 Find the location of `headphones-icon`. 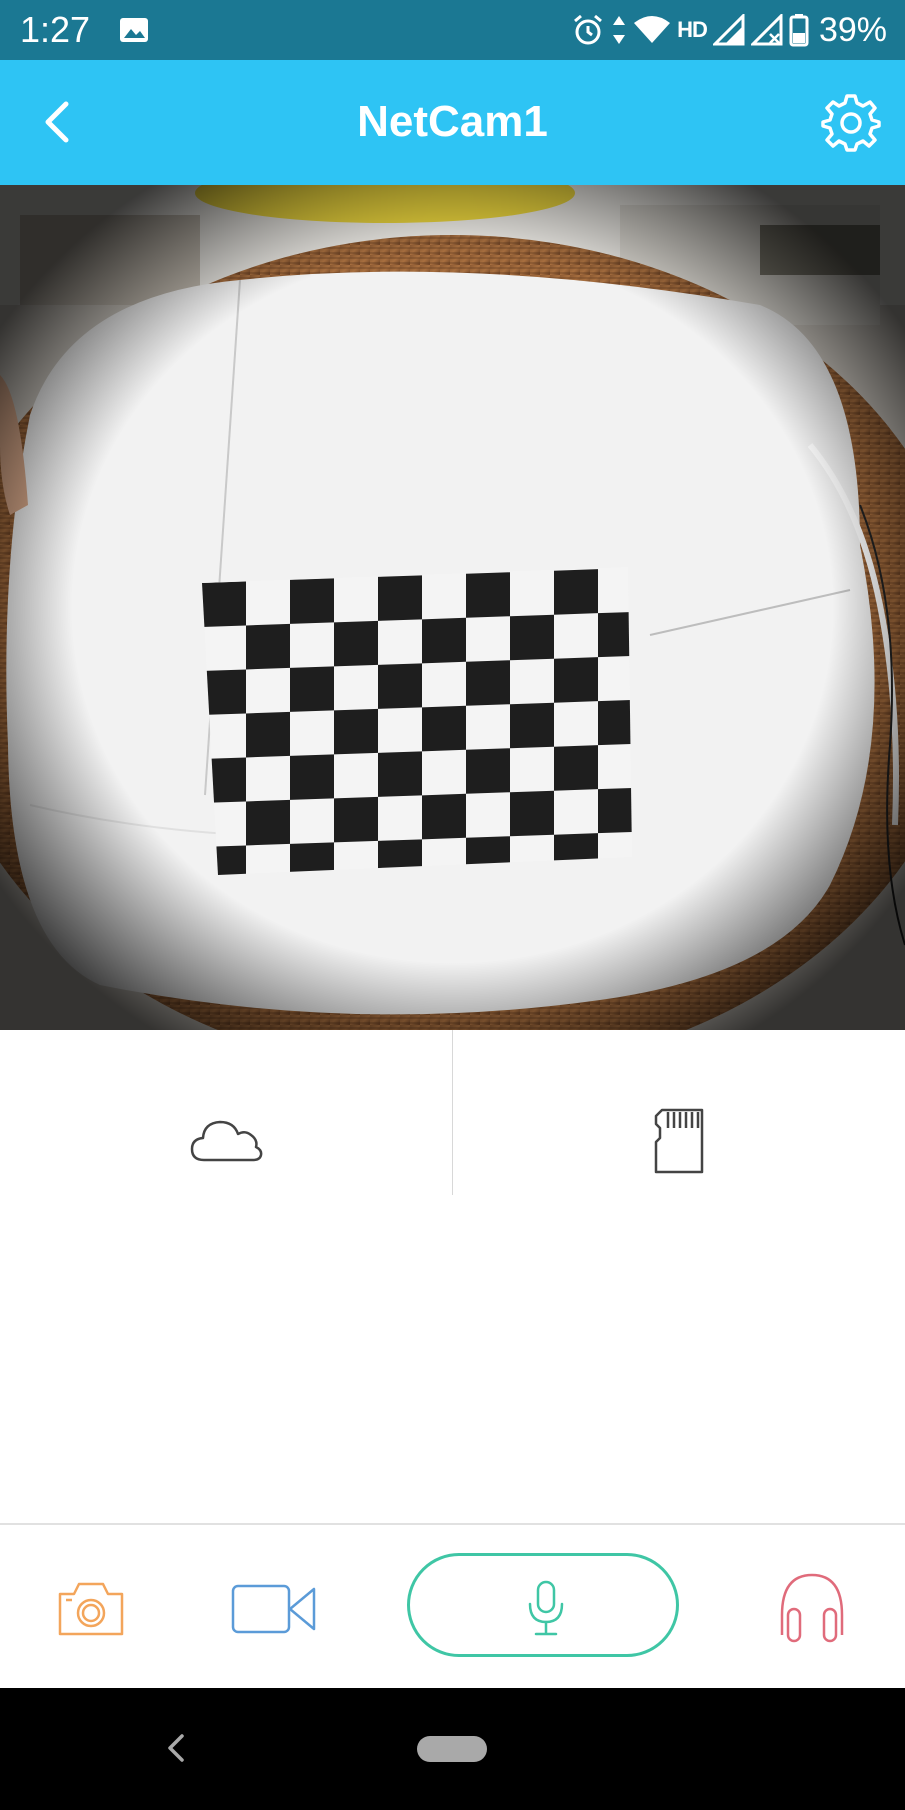

headphones-icon is located at coordinates (812, 1608).